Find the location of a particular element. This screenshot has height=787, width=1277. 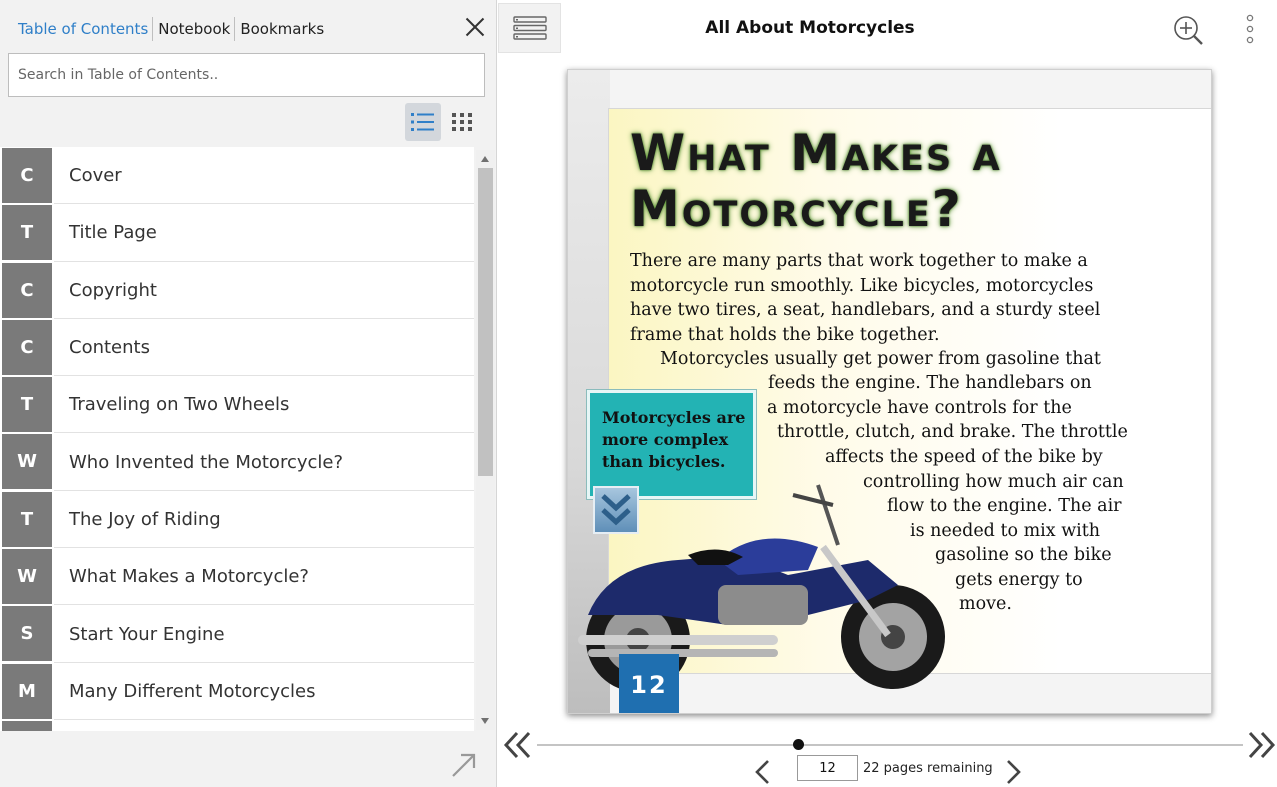

tab-bookmarks: Bookmarks is located at coordinates (281, 29).